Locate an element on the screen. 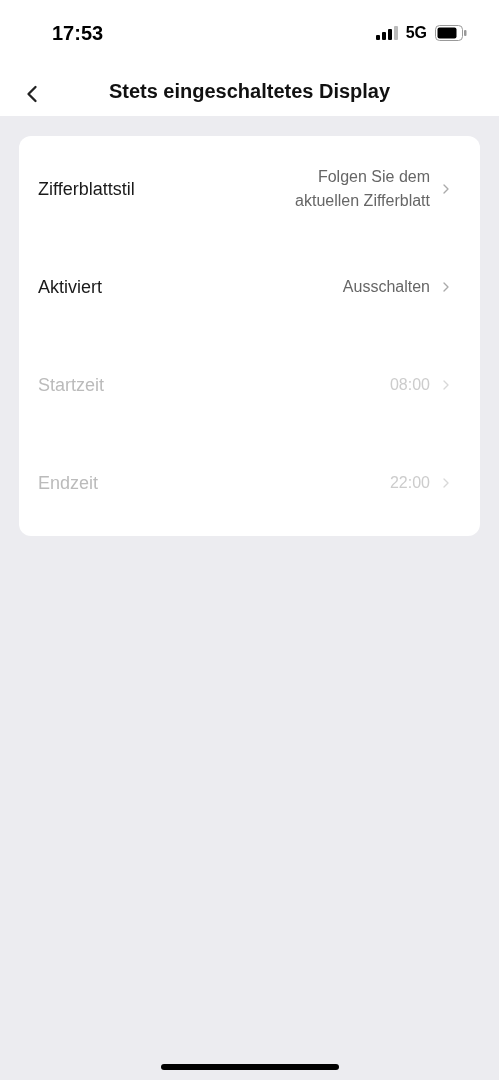 Image resolution: width=499 pixels, height=1080 pixels. settings-row: Zifferblattstil Folgen Sie dem aktuellen Zifferblatt is located at coordinates (249, 189).